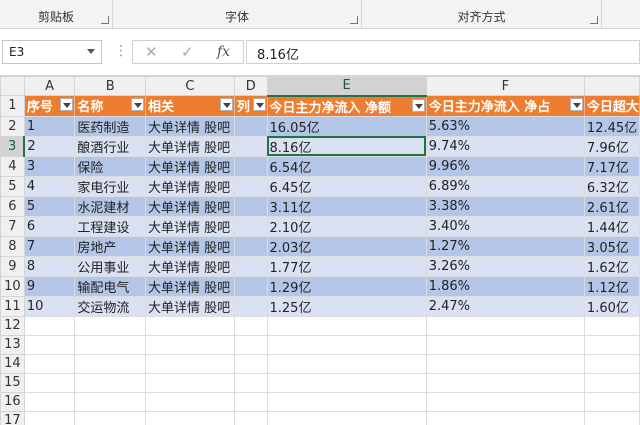 This screenshot has height=425, width=640. I want to click on table-cell: 医药制造, so click(110, 126).